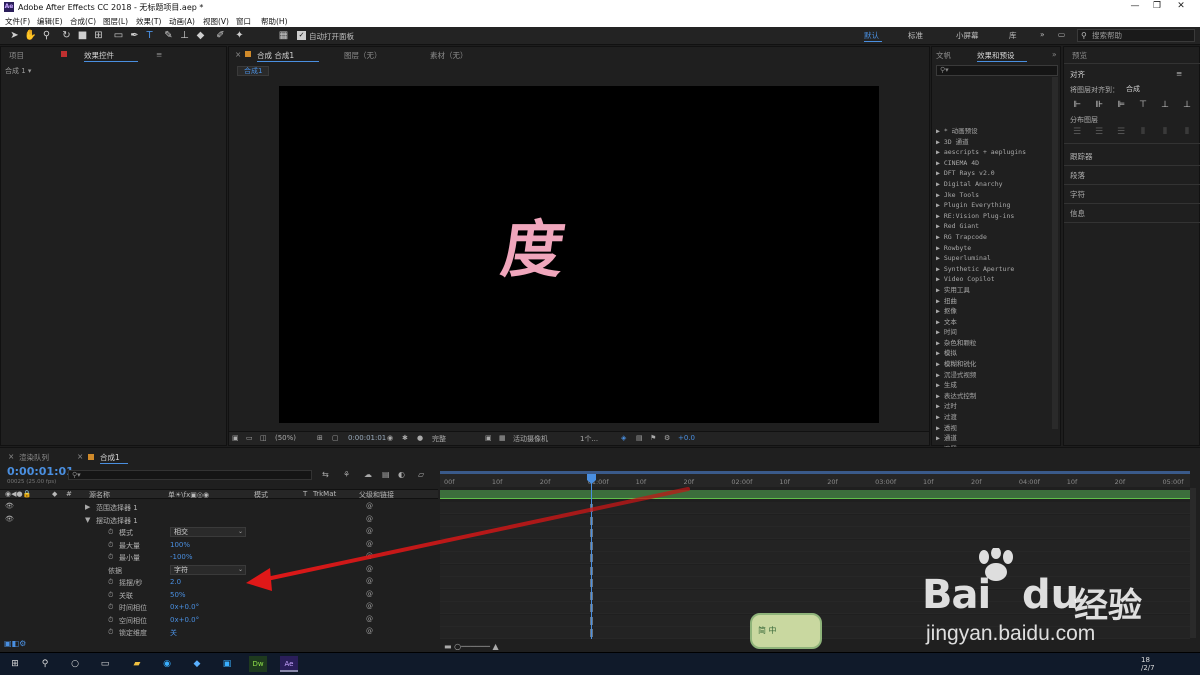 This screenshot has width=1200, height=675. What do you see at coordinates (1187, 105) in the screenshot?
I see `align-bottom-icon: ⊥` at bounding box center [1187, 105].